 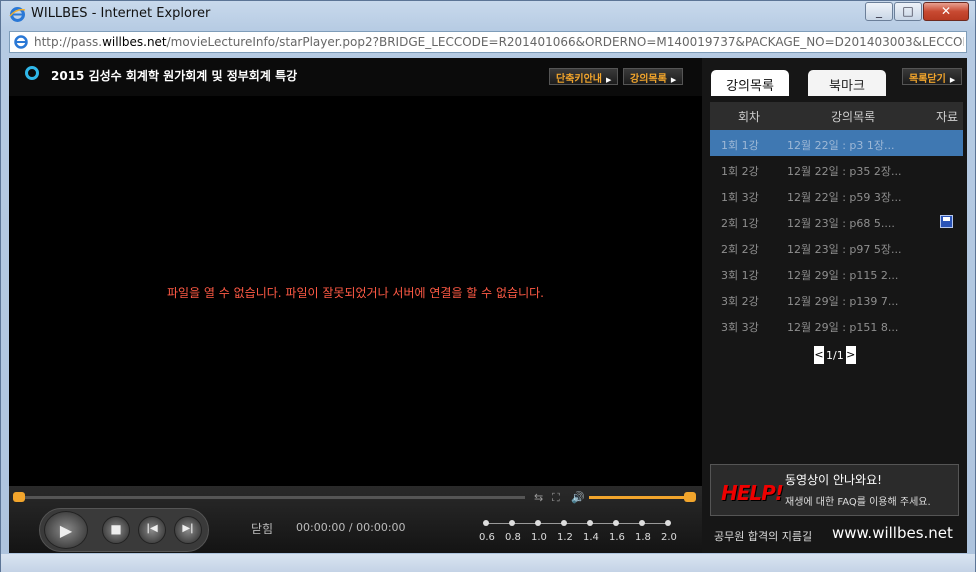 I want to click on close-list-label: 목록닫기, so click(x=927, y=79).